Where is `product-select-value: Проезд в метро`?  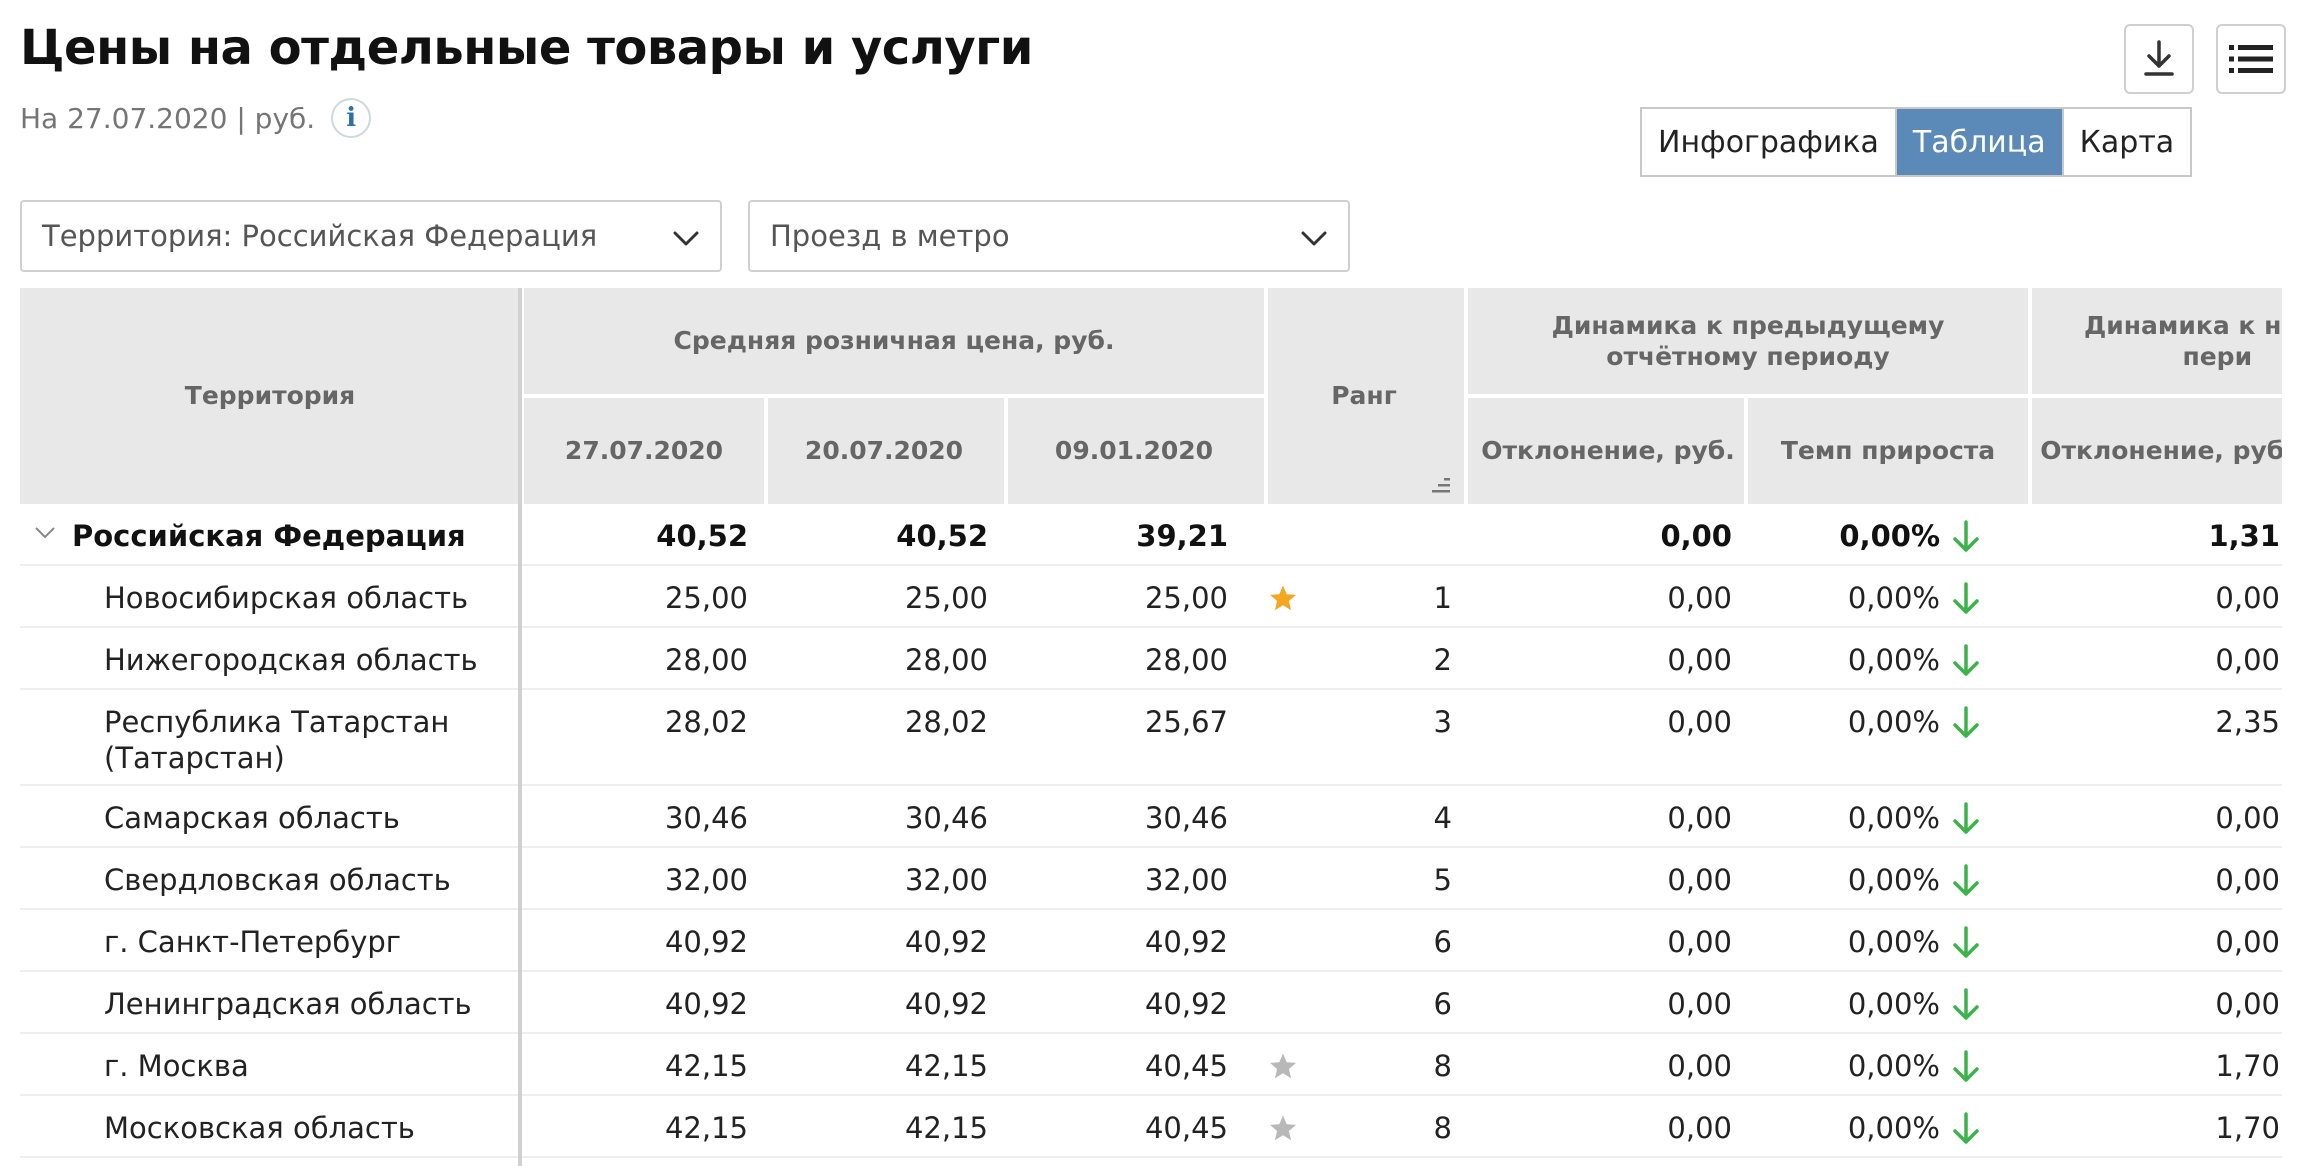
product-select-value: Проезд в метро is located at coordinates (890, 236).